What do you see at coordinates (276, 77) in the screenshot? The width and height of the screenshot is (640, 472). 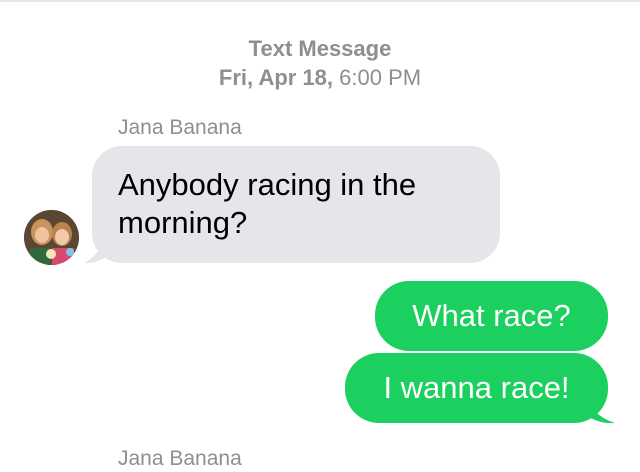 I see `timestamp-date: Fri, Apr 18,` at bounding box center [276, 77].